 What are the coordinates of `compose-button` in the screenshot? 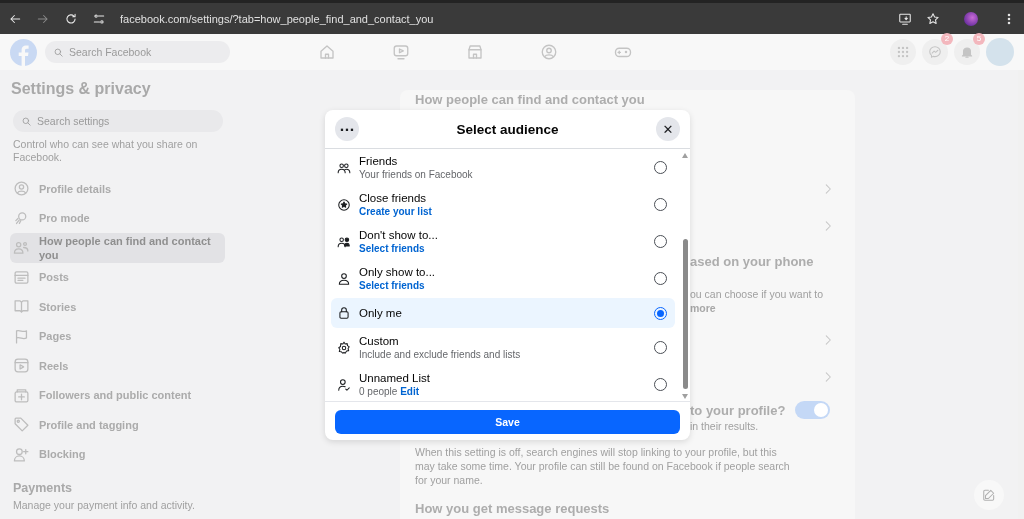 It's located at (989, 495).